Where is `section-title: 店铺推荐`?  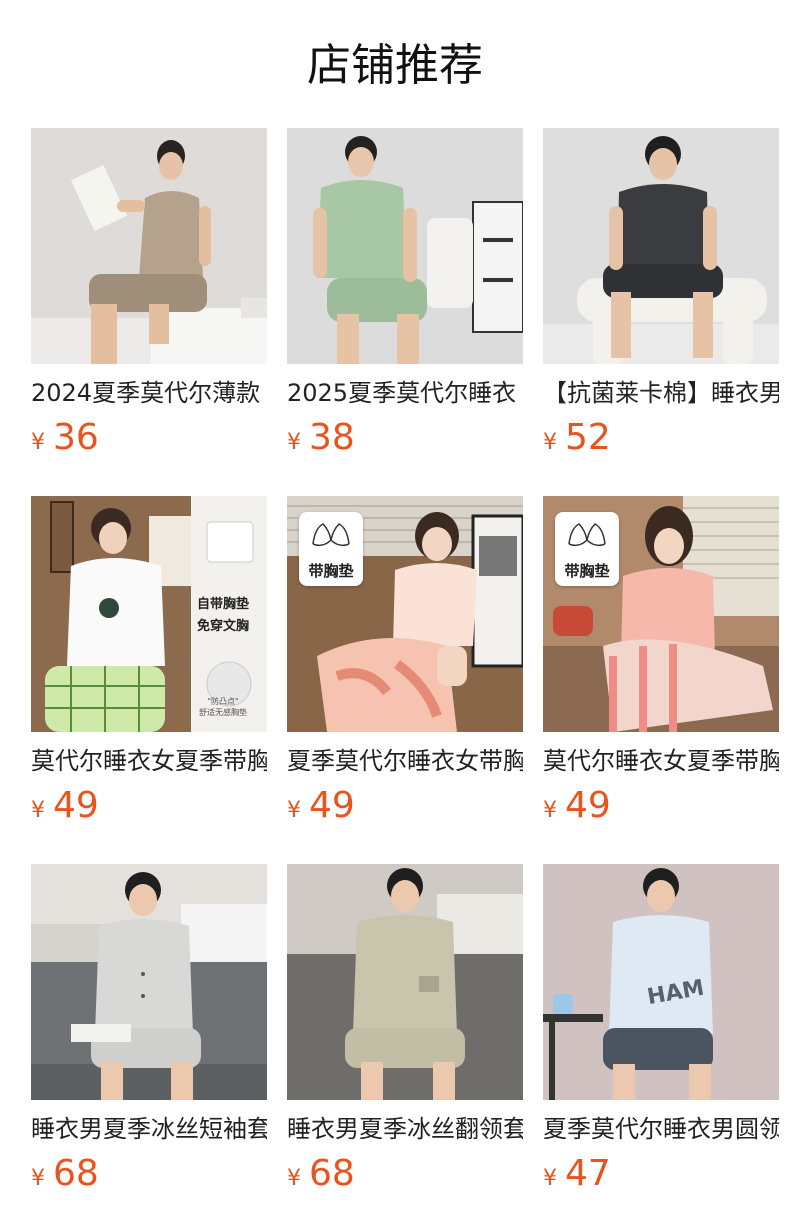 section-title: 店铺推荐 is located at coordinates (395, 65).